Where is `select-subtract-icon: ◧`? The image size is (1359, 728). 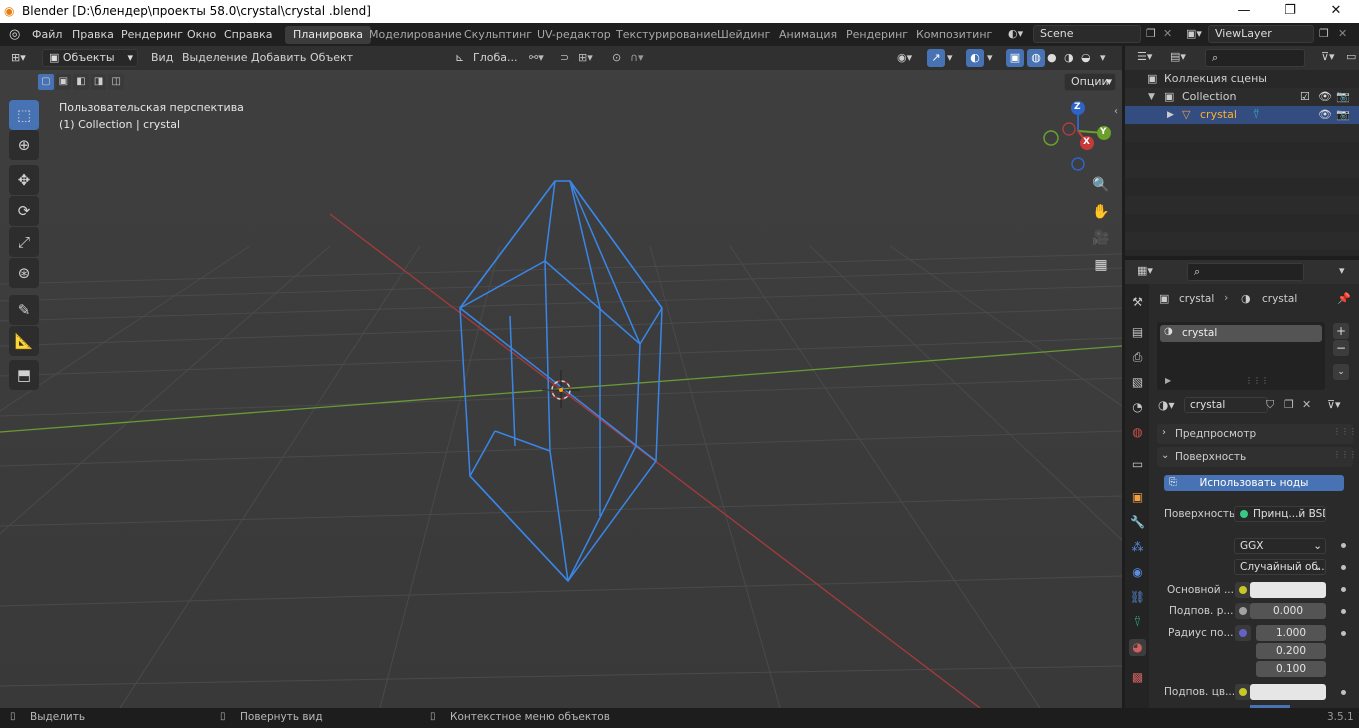 select-subtract-icon: ◧ is located at coordinates (81, 82).